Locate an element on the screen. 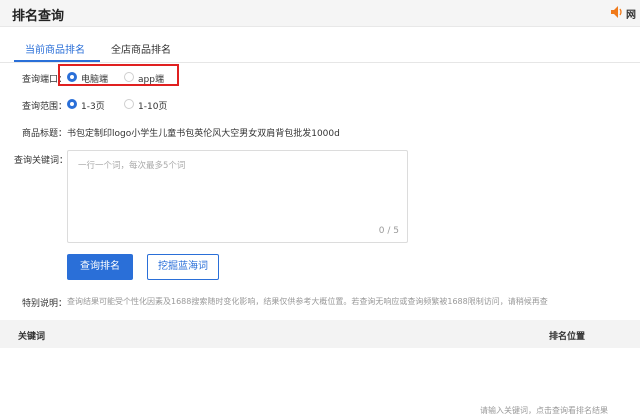 The height and width of the screenshot is (419, 640). header-right-text: 网 is located at coordinates (631, 15).